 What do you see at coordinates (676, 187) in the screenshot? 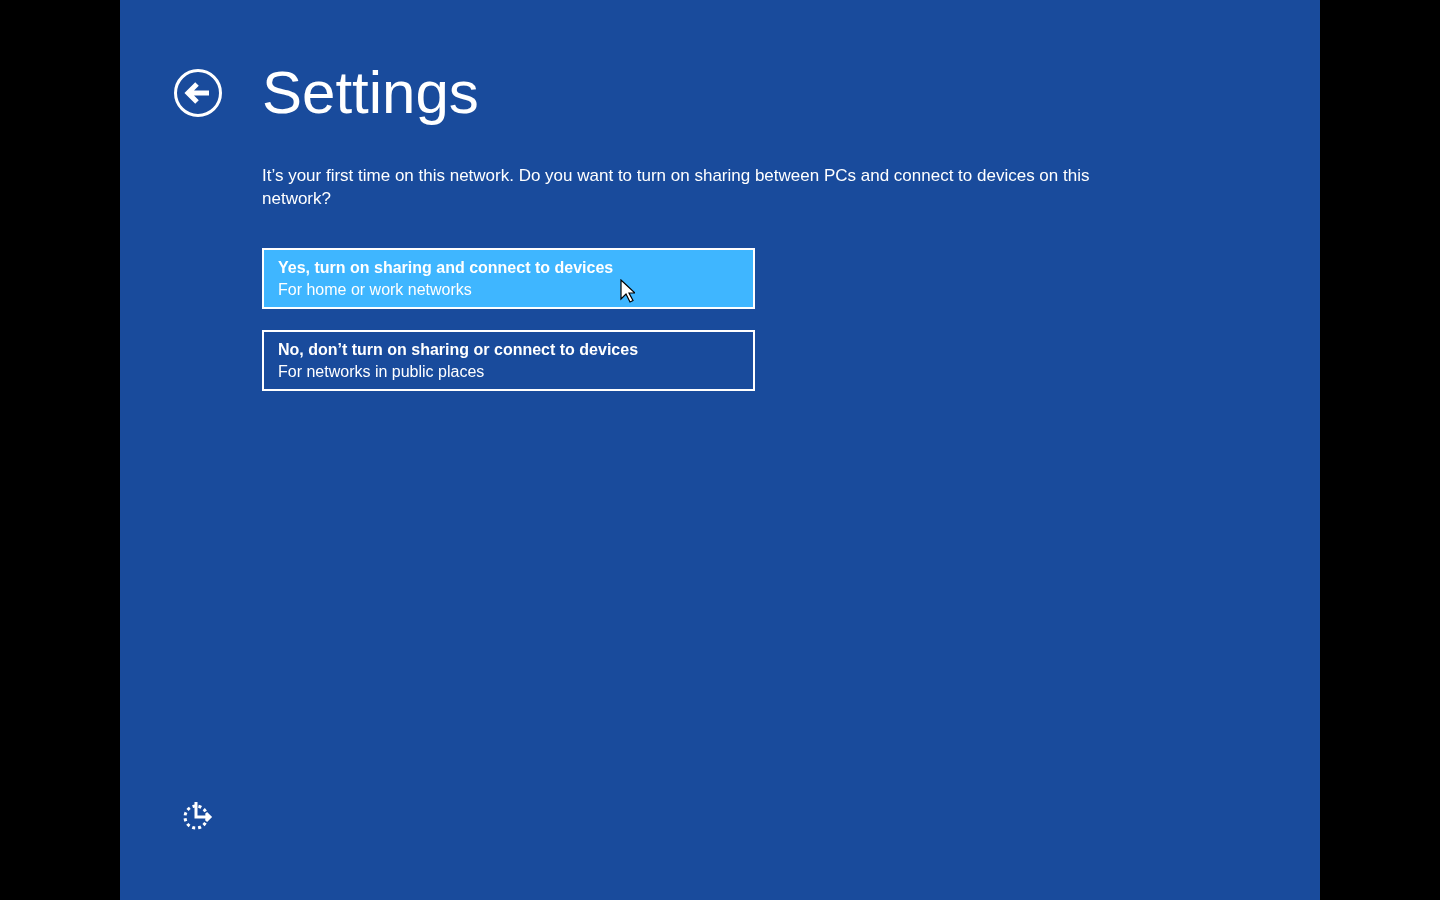
I see `network-sharing-question: It’s your first time on this network. Do you want to turn on sharing between PCs and connect to devices on this network?` at bounding box center [676, 187].